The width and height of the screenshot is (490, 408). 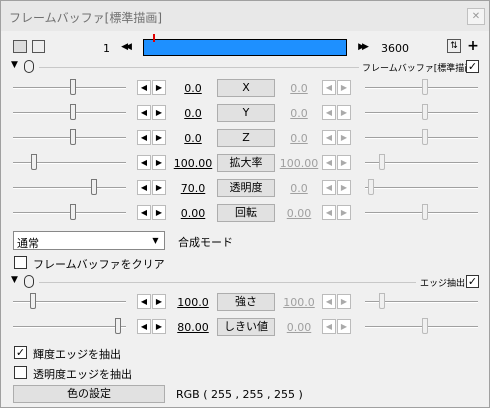 I want to click on blend-mode-select: 通常 ▼, so click(x=89, y=240).